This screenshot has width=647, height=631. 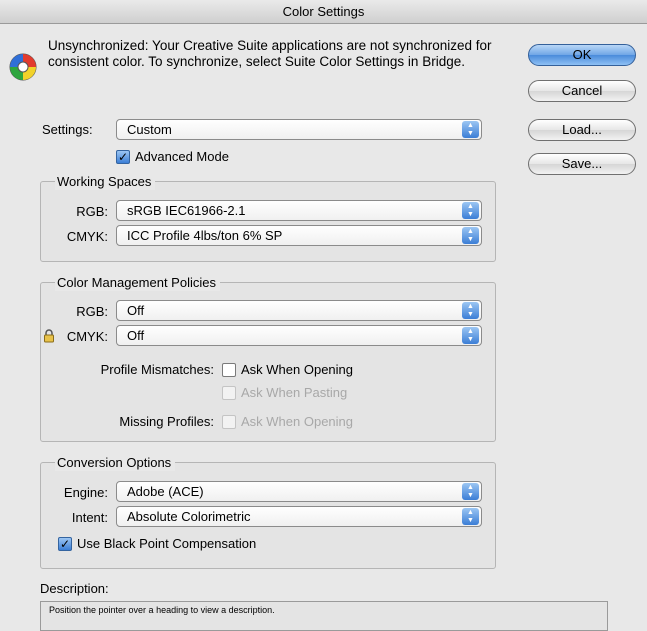 What do you see at coordinates (85, 492) in the screenshot?
I see `engine-label: Engine:` at bounding box center [85, 492].